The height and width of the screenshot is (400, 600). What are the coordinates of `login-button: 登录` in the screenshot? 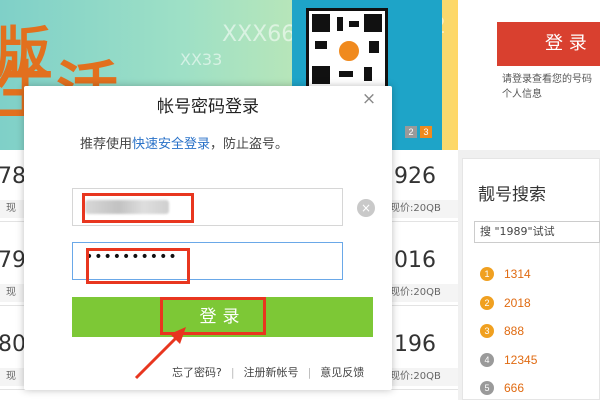 It's located at (222, 317).